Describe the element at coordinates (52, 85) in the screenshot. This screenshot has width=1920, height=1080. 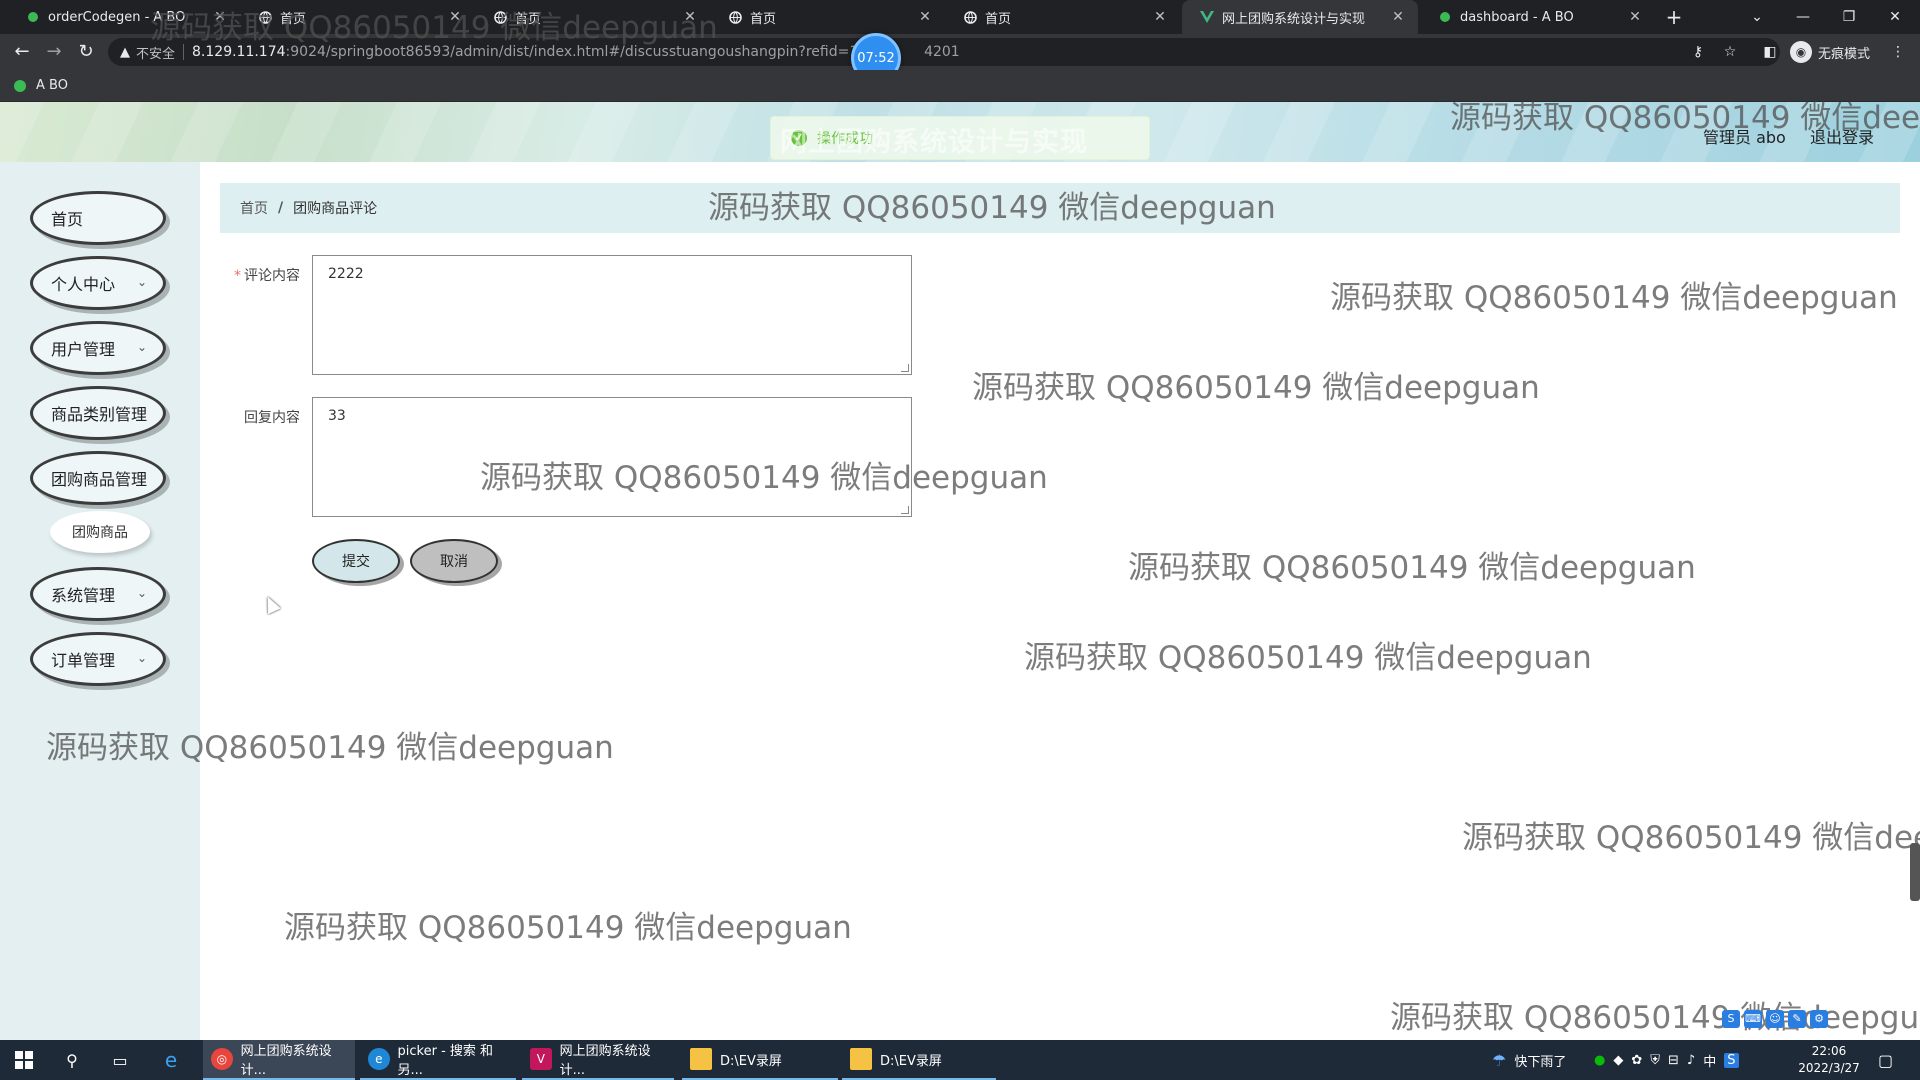
I see `bookmark-label: A BO` at that location.